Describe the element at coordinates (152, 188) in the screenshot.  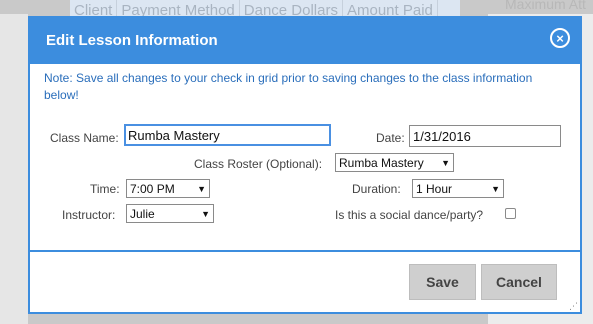
I see `time-value: 7:00 PM` at that location.